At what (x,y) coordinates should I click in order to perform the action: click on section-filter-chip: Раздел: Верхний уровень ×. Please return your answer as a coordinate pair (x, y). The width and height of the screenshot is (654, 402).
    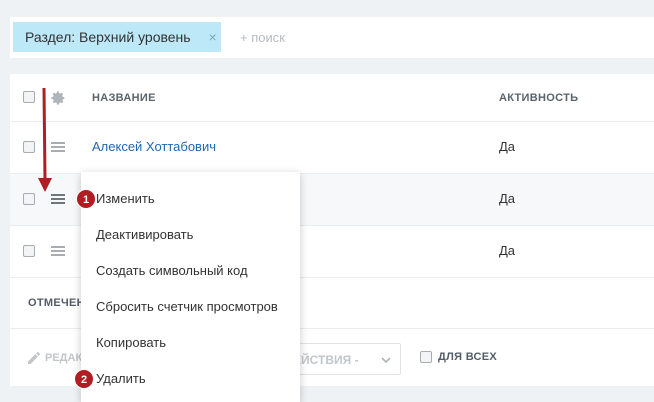
    Looking at the image, I should click on (117, 37).